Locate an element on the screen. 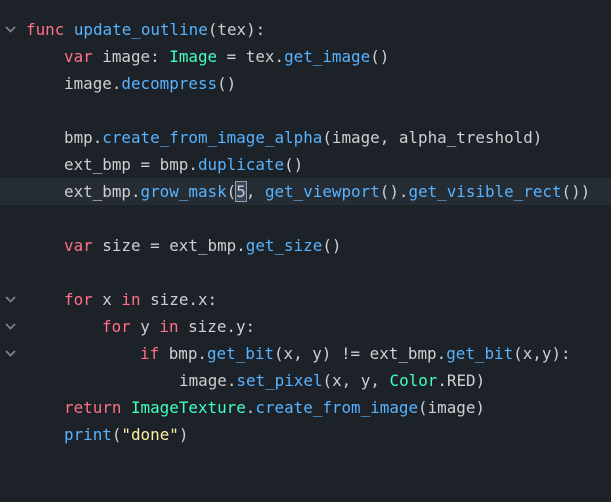 The width and height of the screenshot is (611, 502). code-token: y is located at coordinates (145, 326).